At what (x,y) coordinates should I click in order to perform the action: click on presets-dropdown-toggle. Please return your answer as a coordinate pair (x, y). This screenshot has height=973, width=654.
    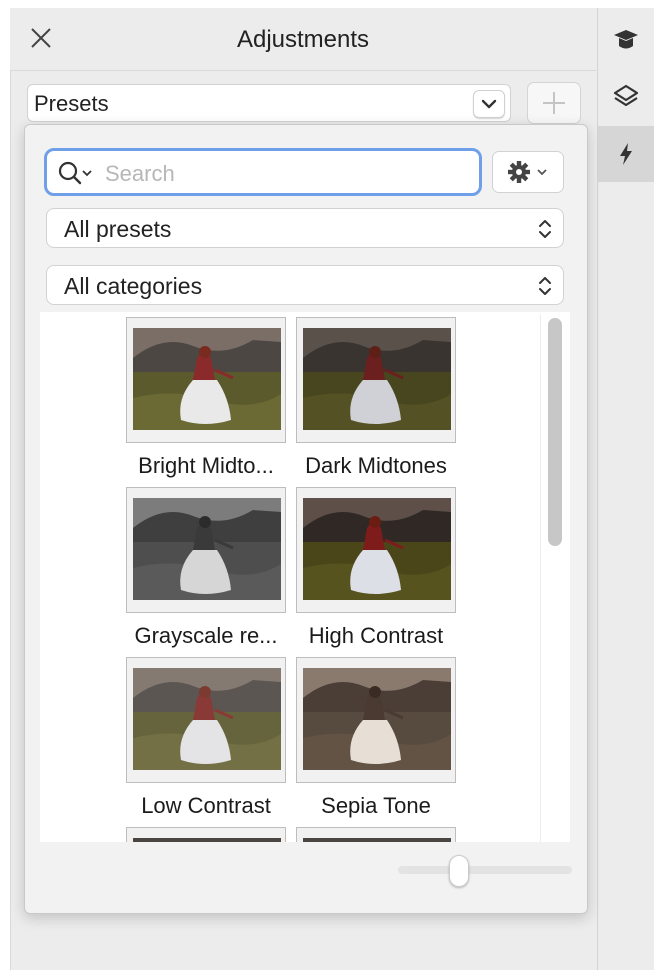
    Looking at the image, I should click on (489, 104).